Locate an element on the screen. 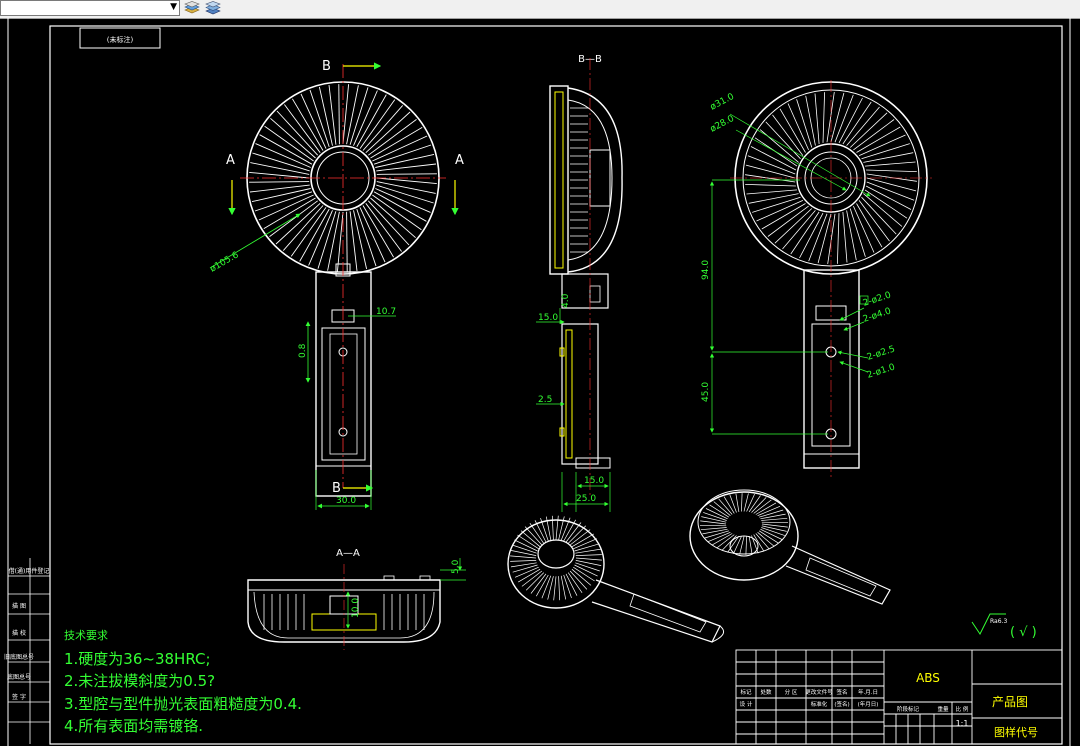 This screenshot has height=746, width=1080. chevron-down-icon: ▼ is located at coordinates (173, 7).